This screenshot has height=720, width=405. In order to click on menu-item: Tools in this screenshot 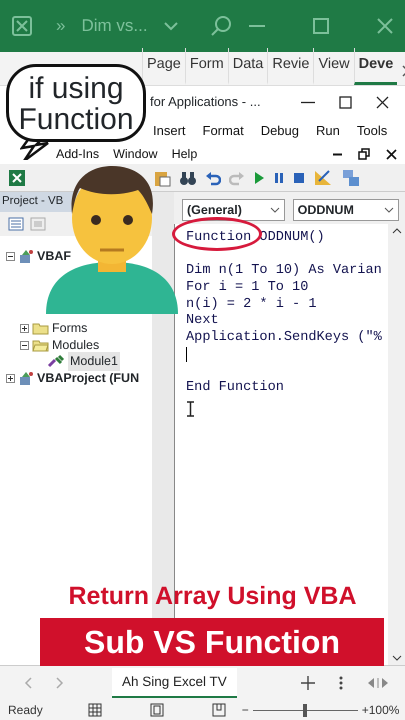, I will do `click(372, 131)`.